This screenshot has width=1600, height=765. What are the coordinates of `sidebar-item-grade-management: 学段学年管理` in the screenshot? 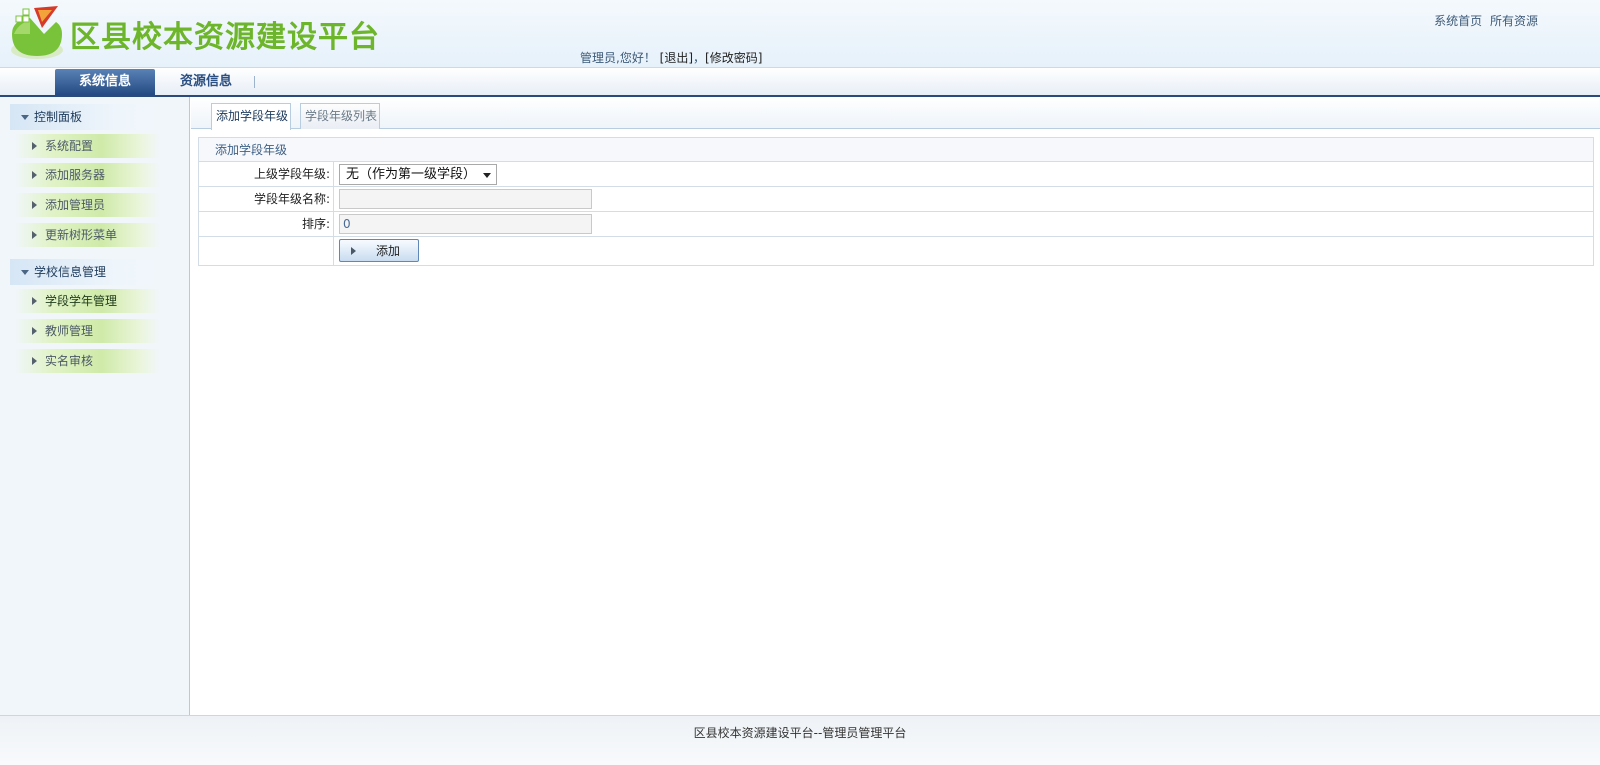 It's located at (87, 301).